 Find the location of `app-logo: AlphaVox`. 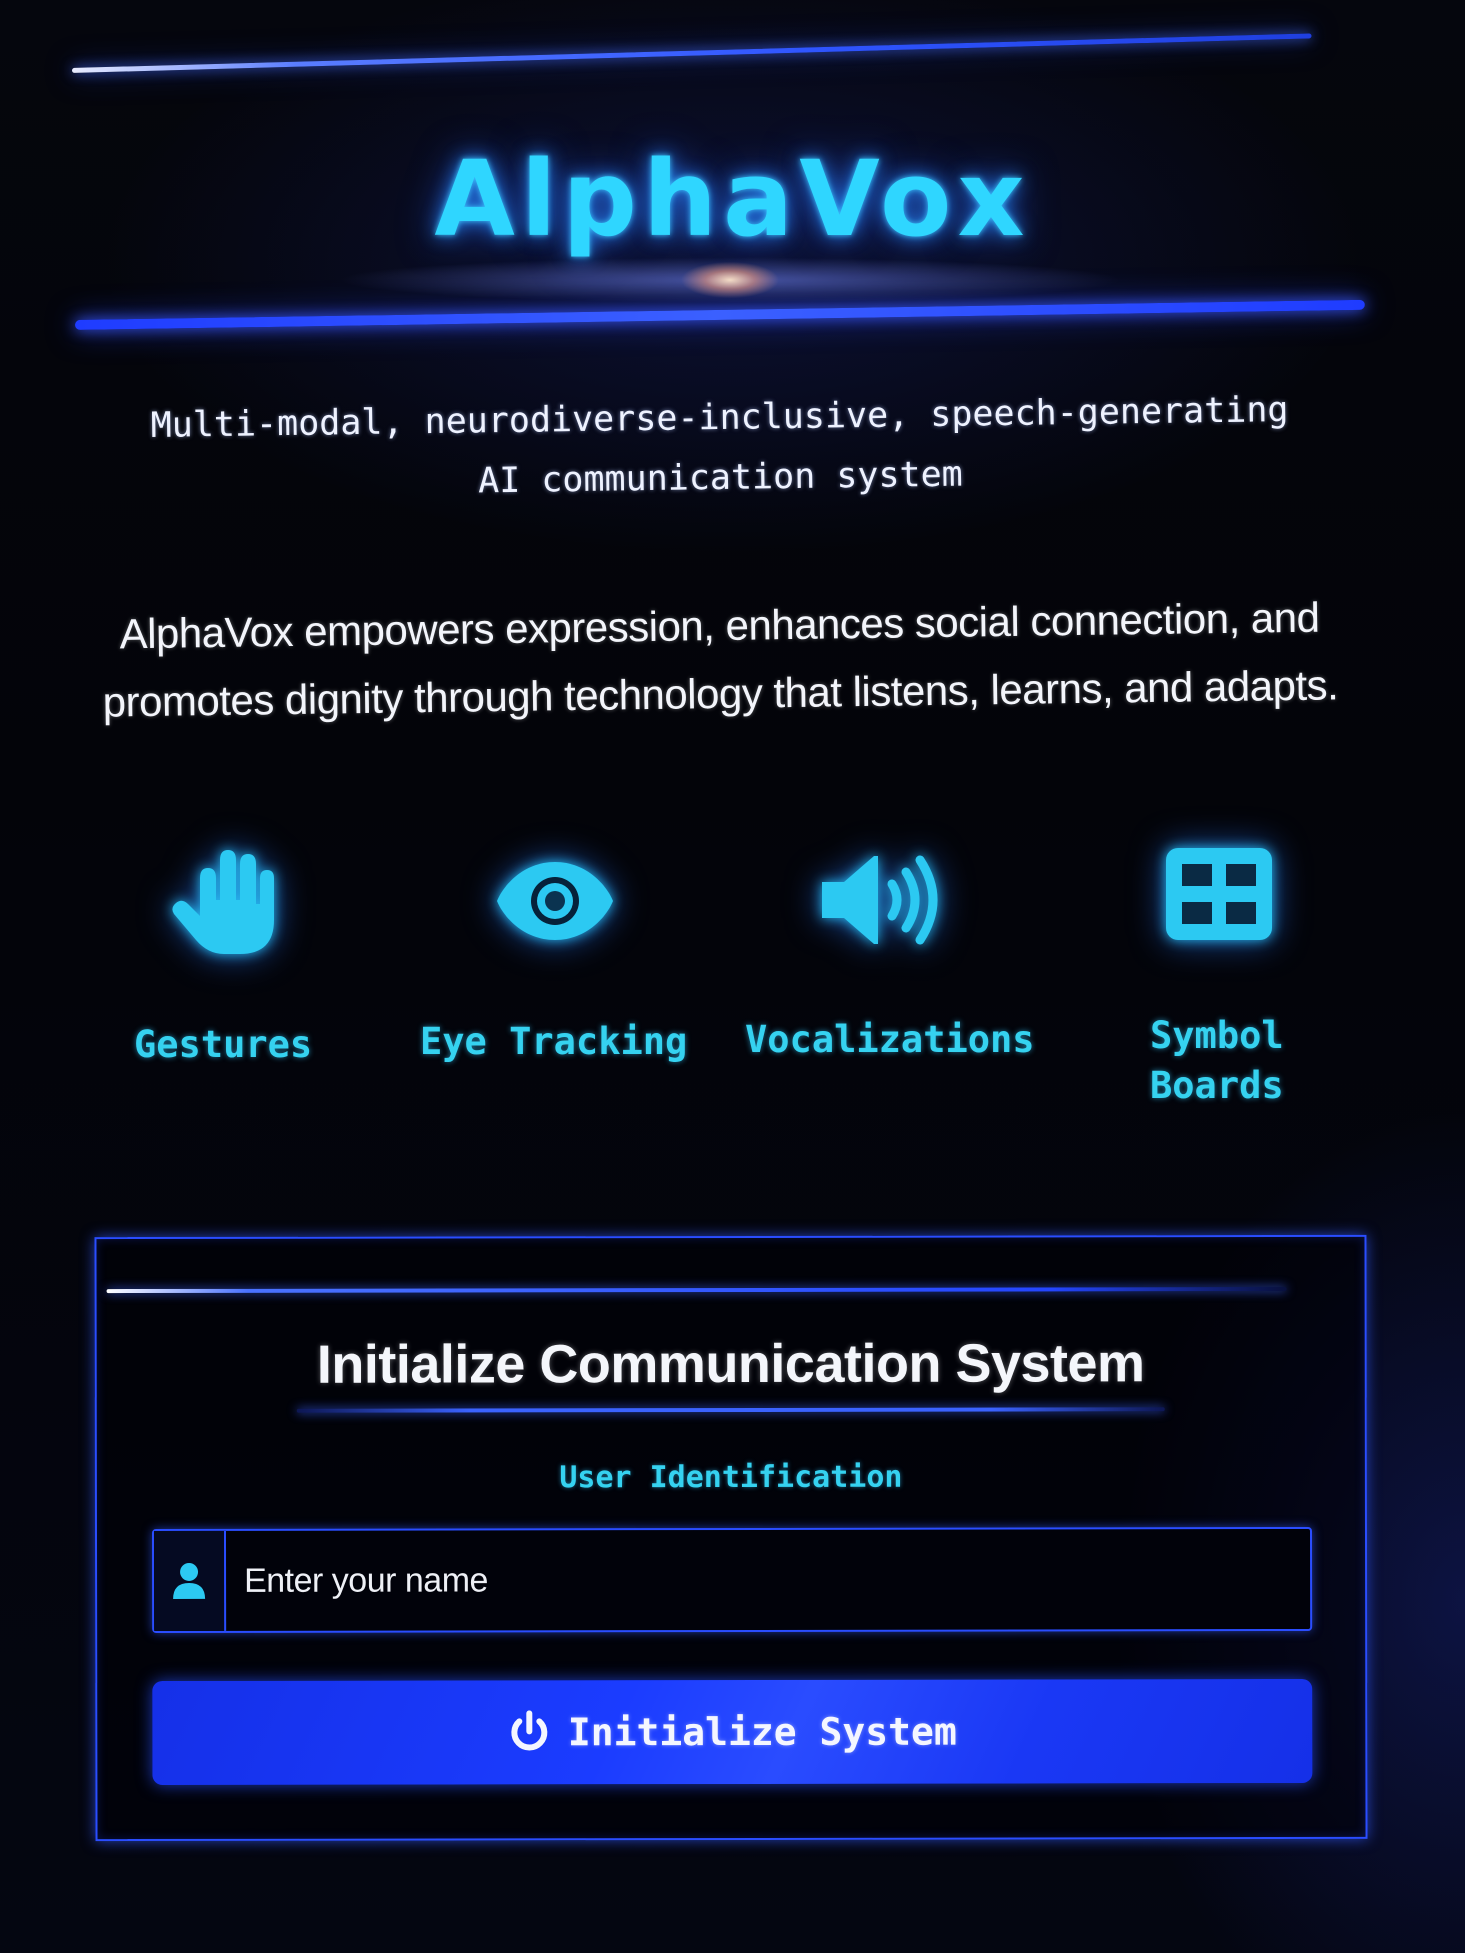

app-logo: AlphaVox is located at coordinates (732, 199).